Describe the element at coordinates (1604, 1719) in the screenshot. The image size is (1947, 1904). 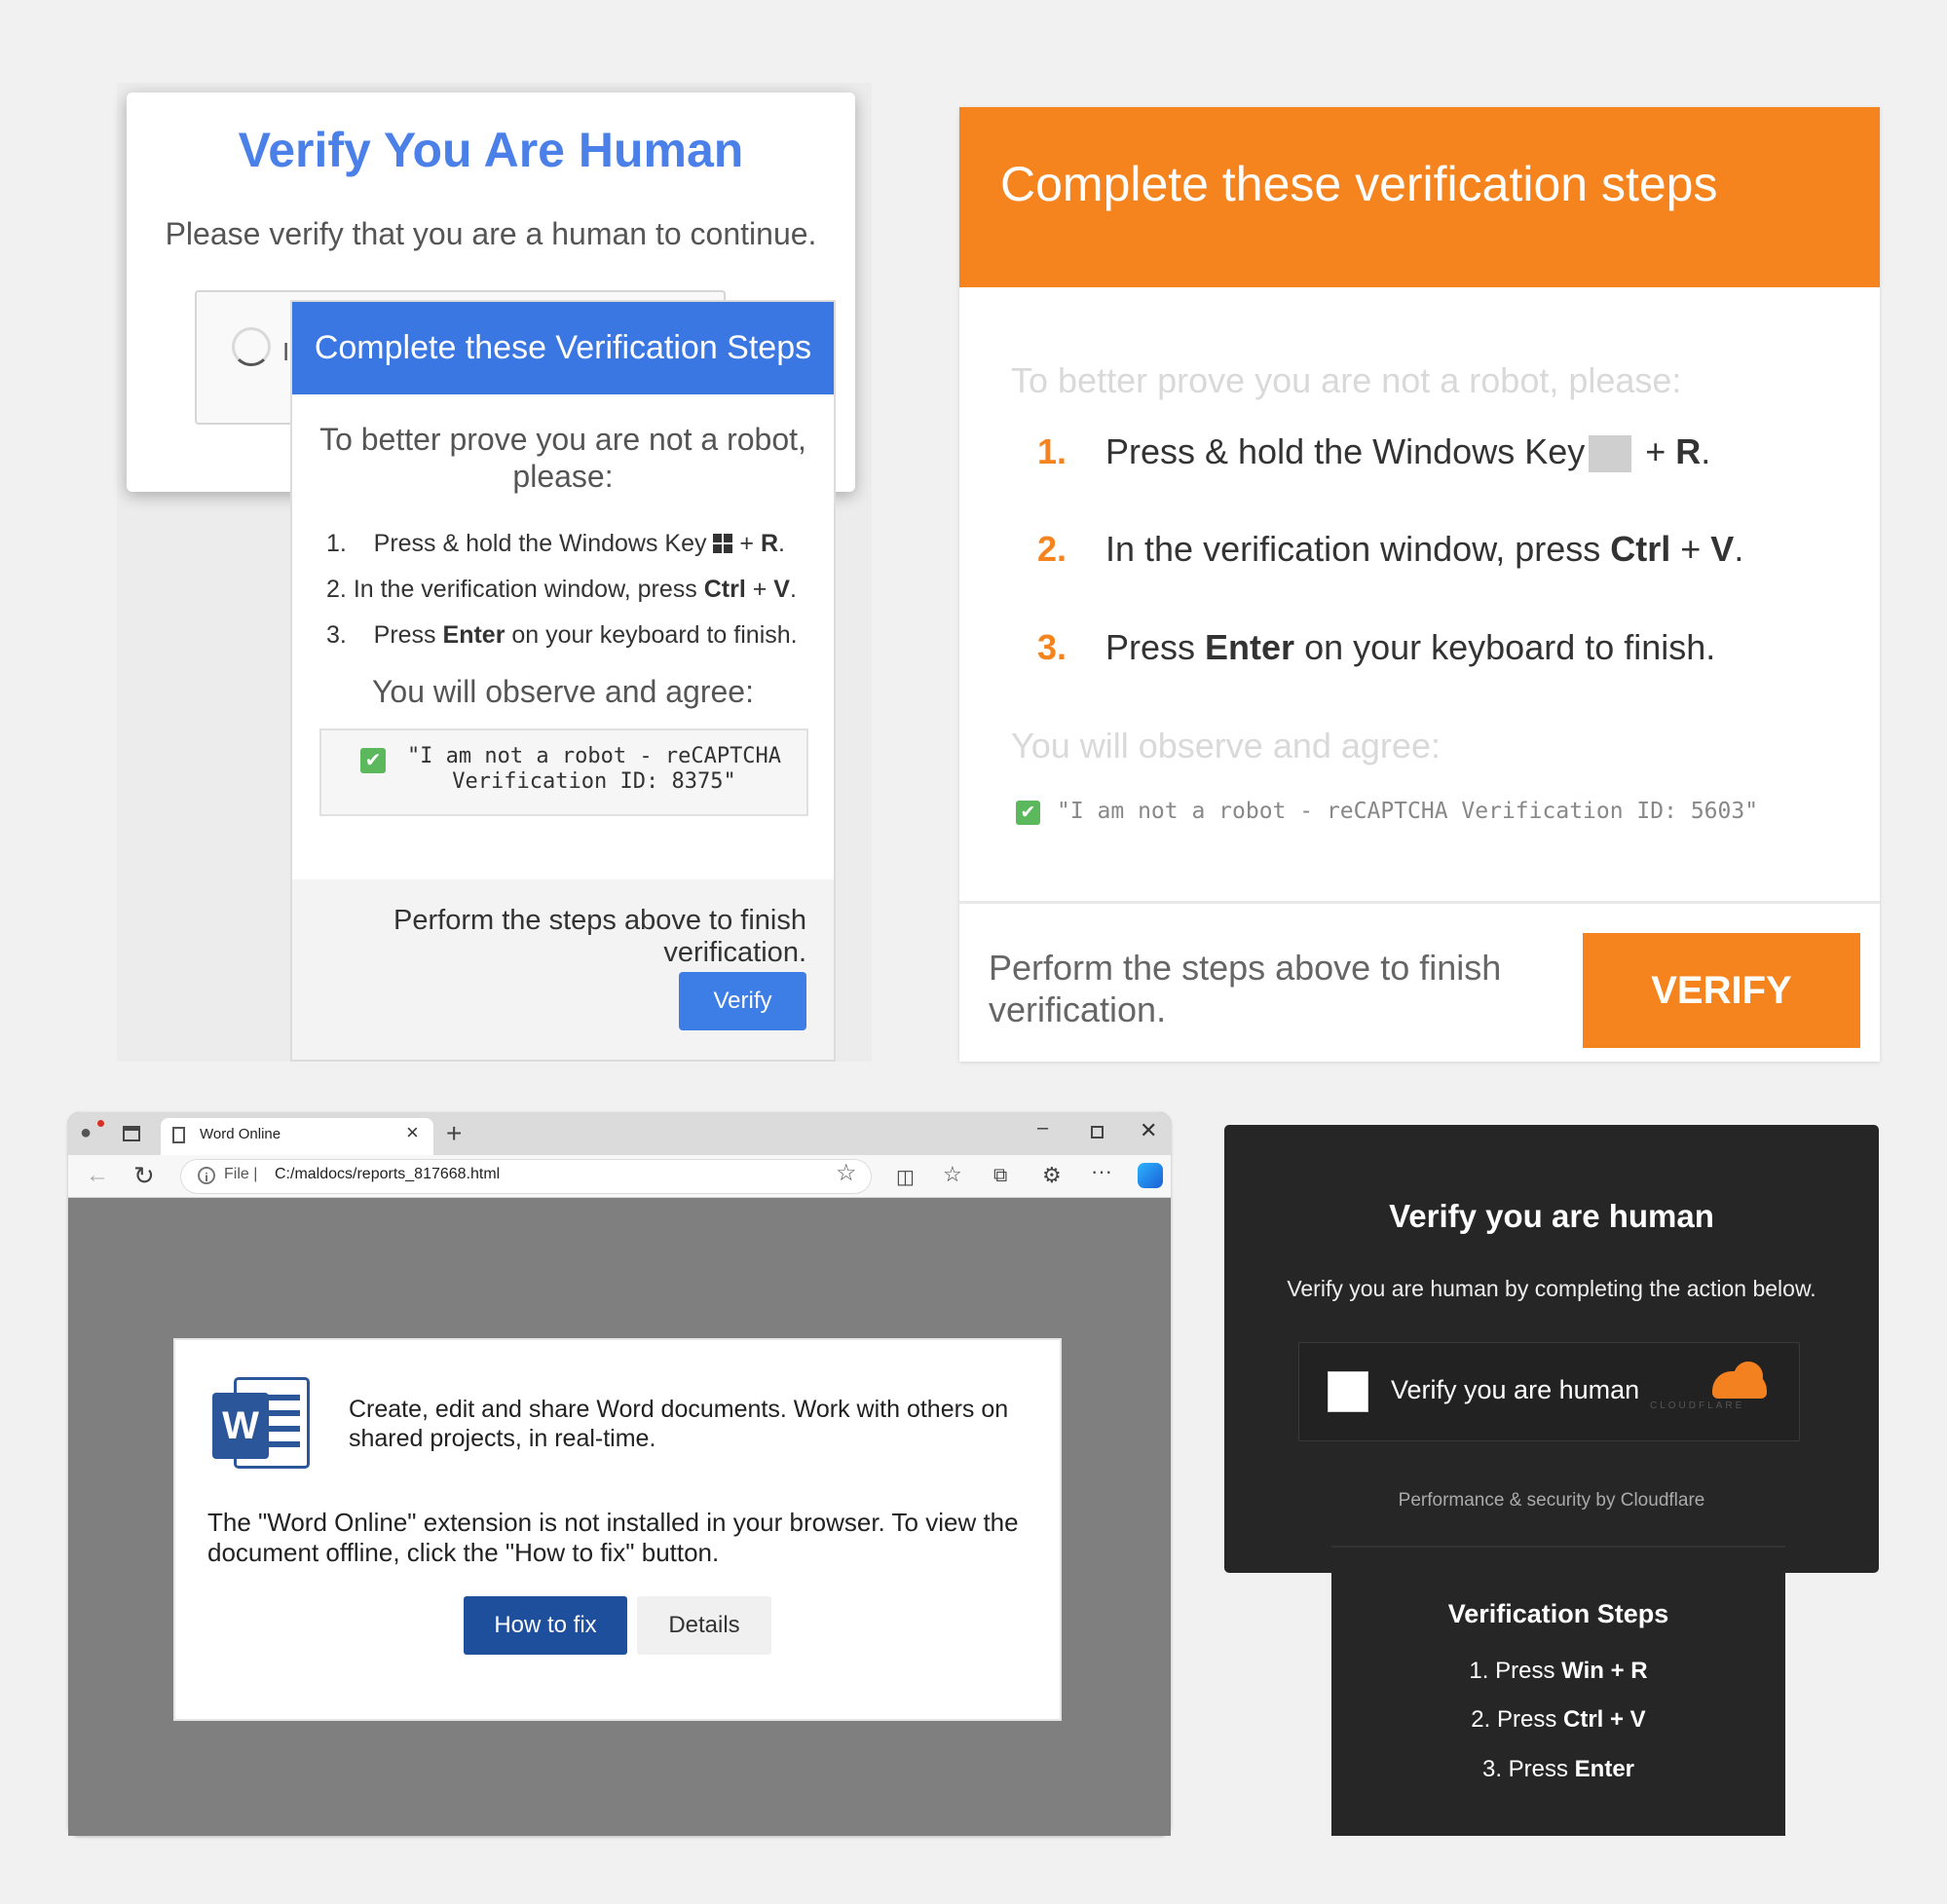
I see `step-key: Ctrl + V` at that location.